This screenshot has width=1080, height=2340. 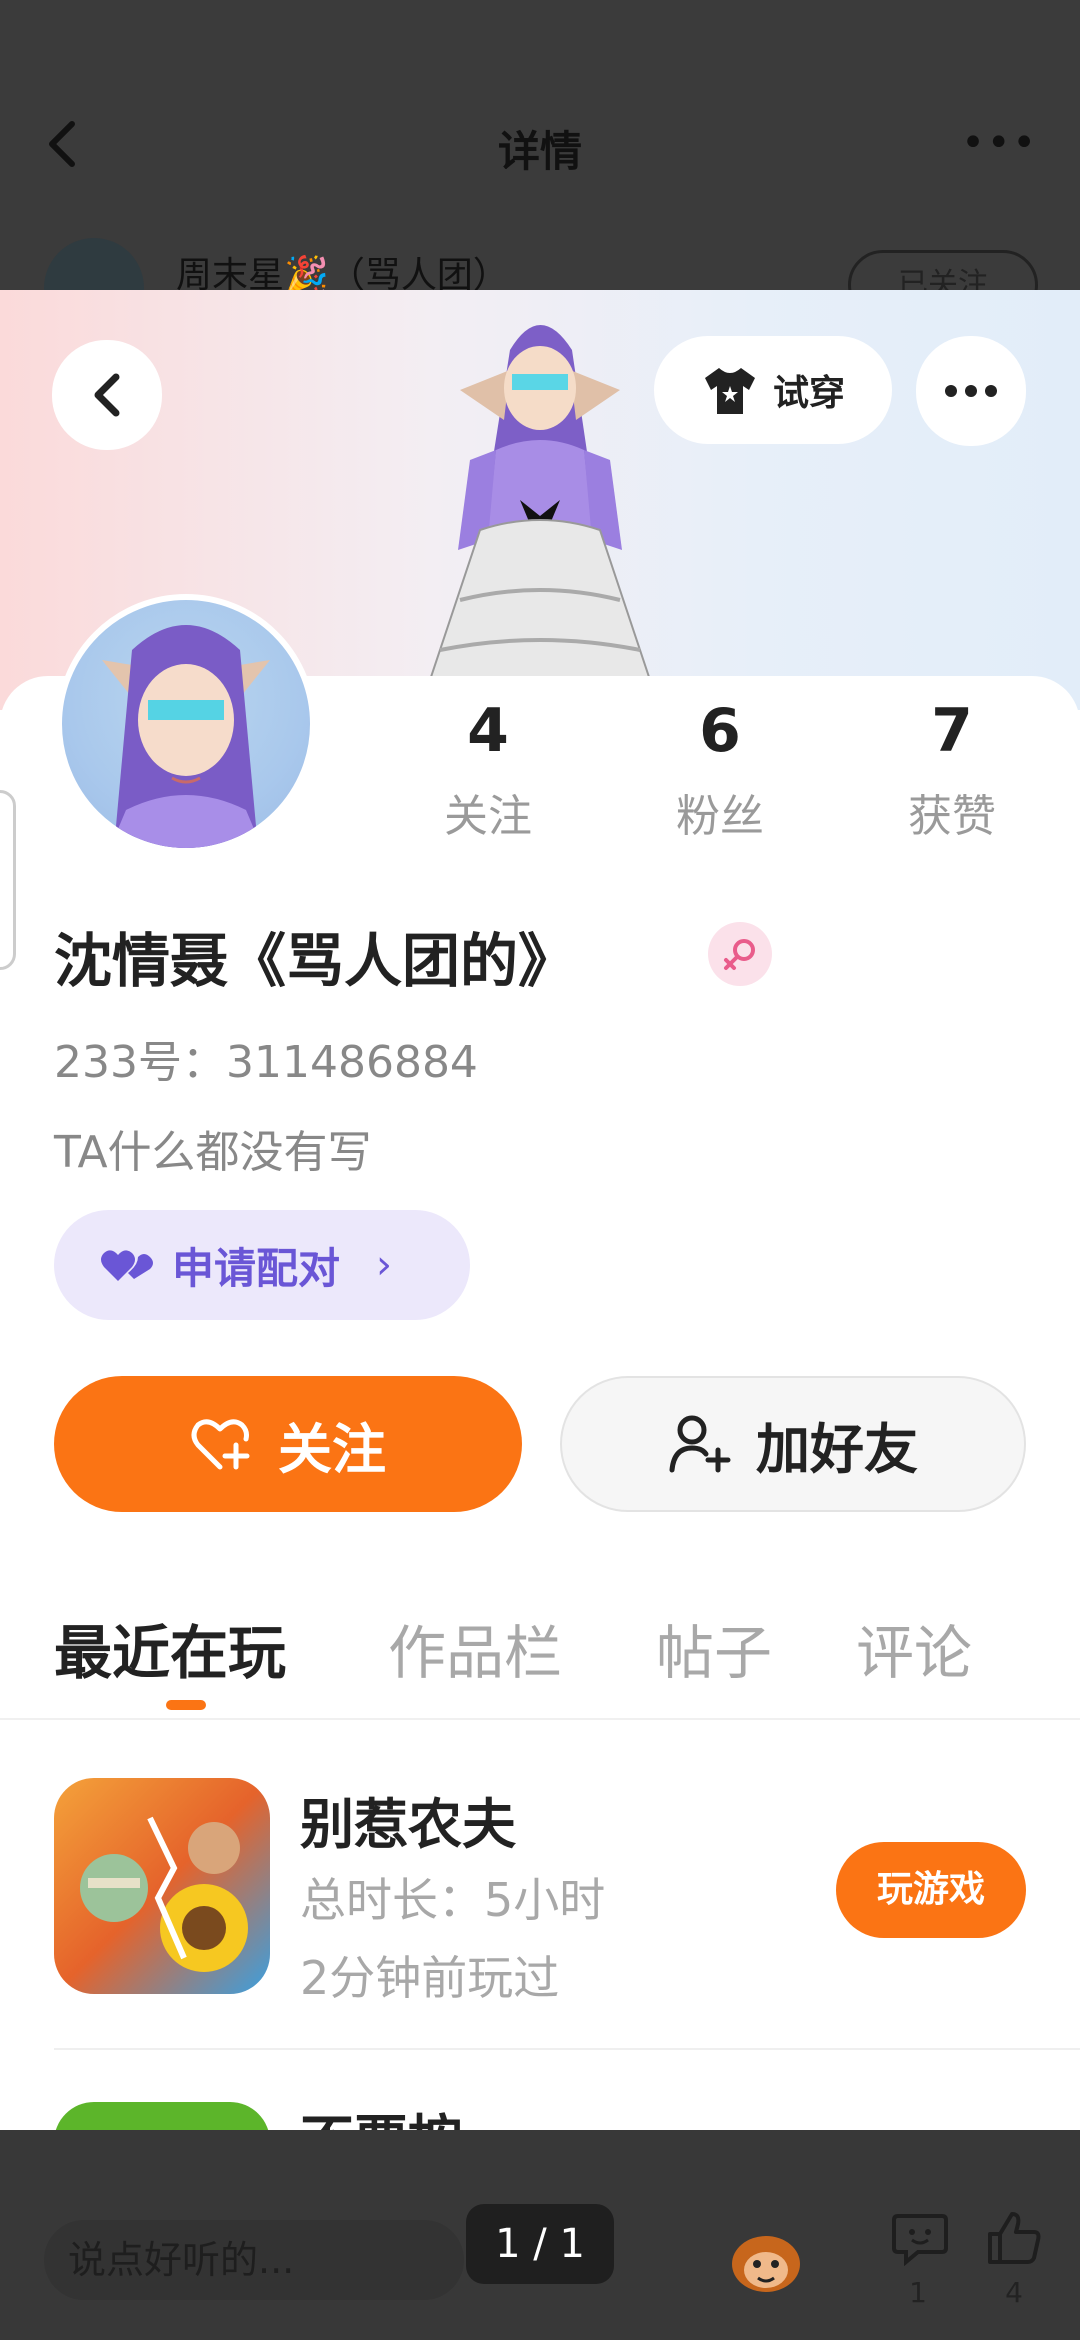 What do you see at coordinates (266, 1062) in the screenshot?
I see `user-id: 233号：311486884` at bounding box center [266, 1062].